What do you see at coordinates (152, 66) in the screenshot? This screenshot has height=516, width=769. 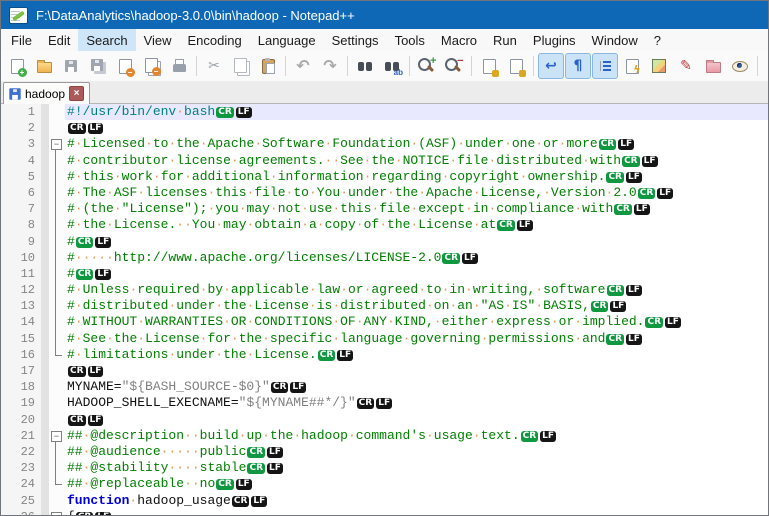 I see `toolbar-close-all-icon` at bounding box center [152, 66].